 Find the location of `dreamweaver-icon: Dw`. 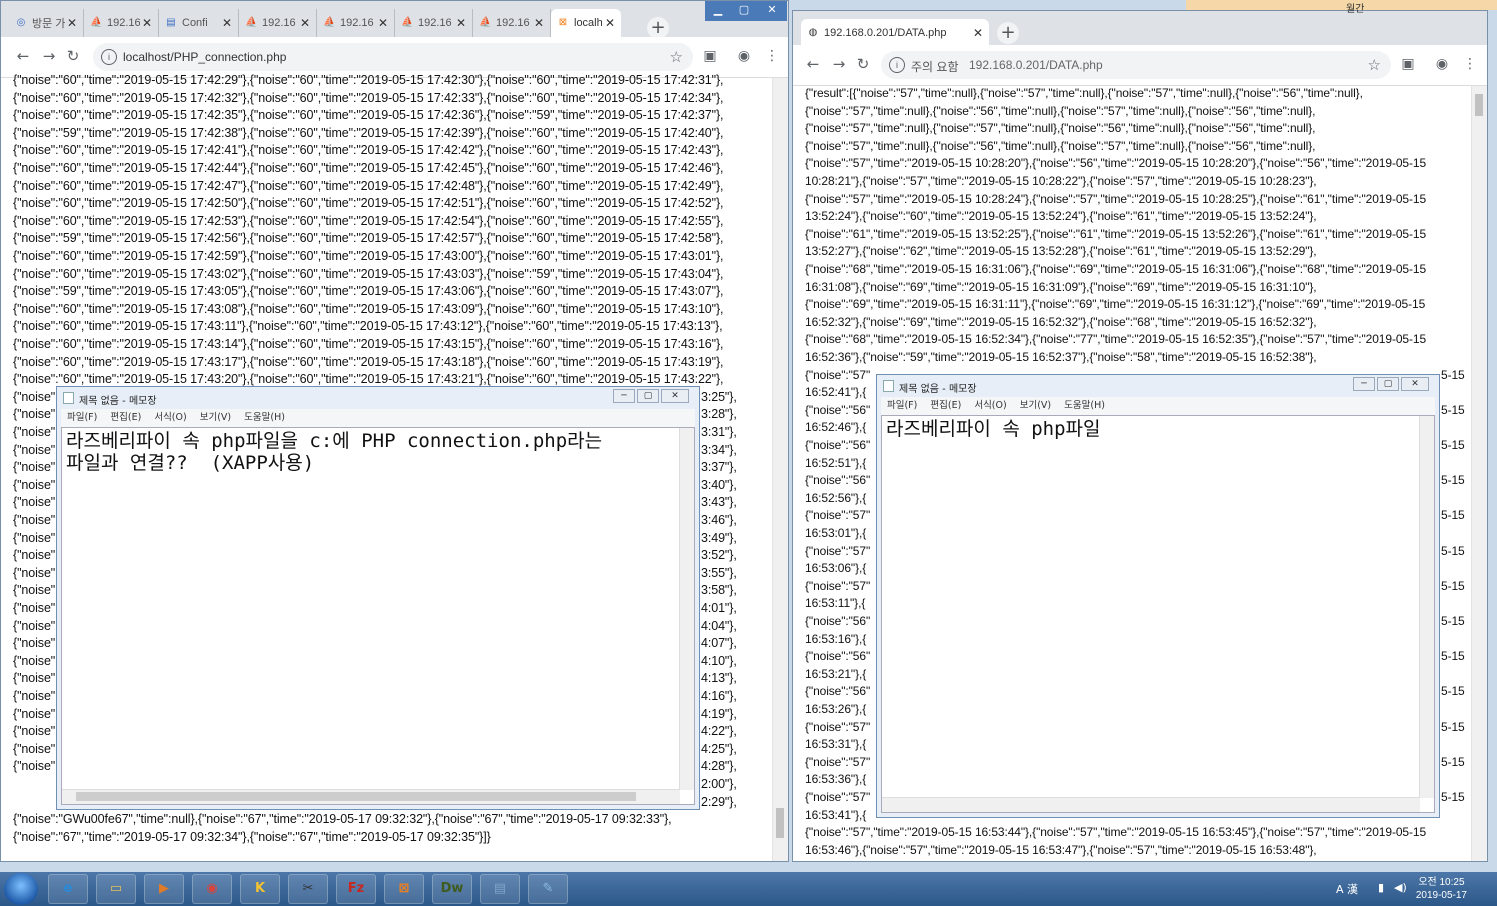

dreamweaver-icon: Dw is located at coordinates (452, 889).